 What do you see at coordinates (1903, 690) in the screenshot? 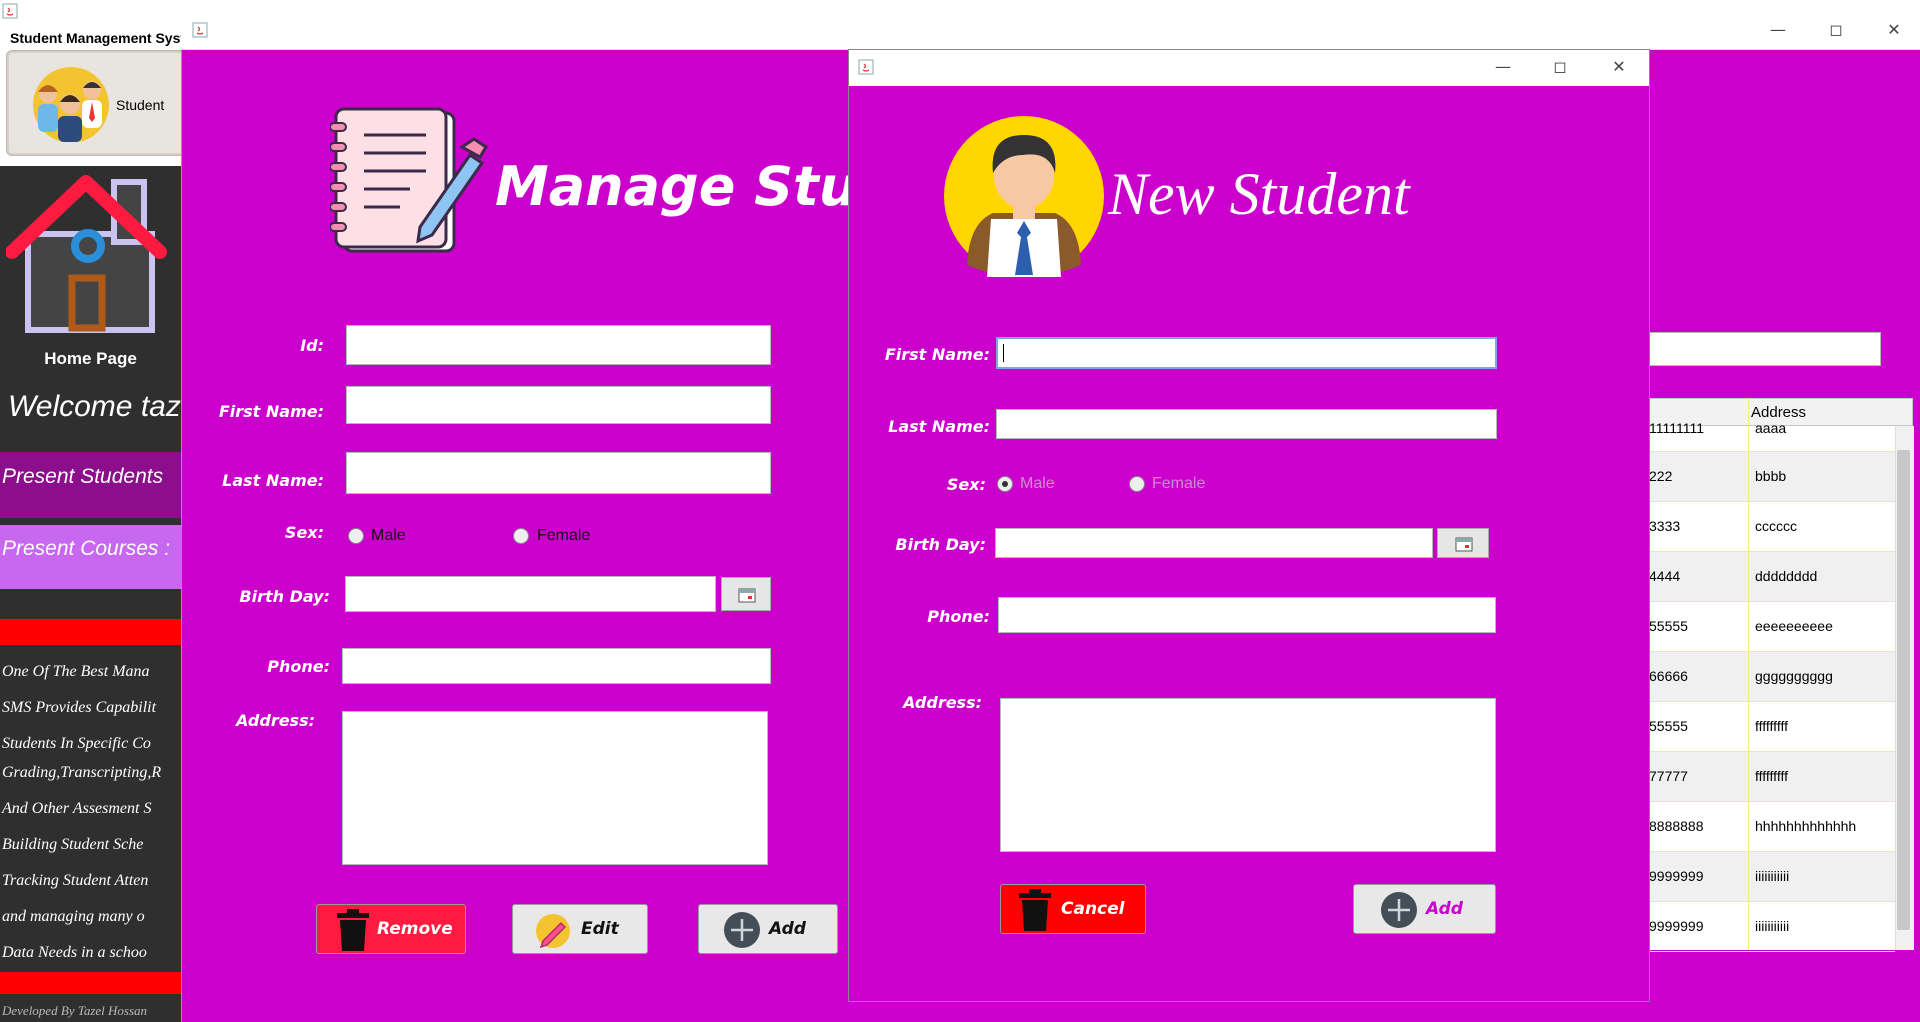
I see `scrollbar-thumb` at bounding box center [1903, 690].